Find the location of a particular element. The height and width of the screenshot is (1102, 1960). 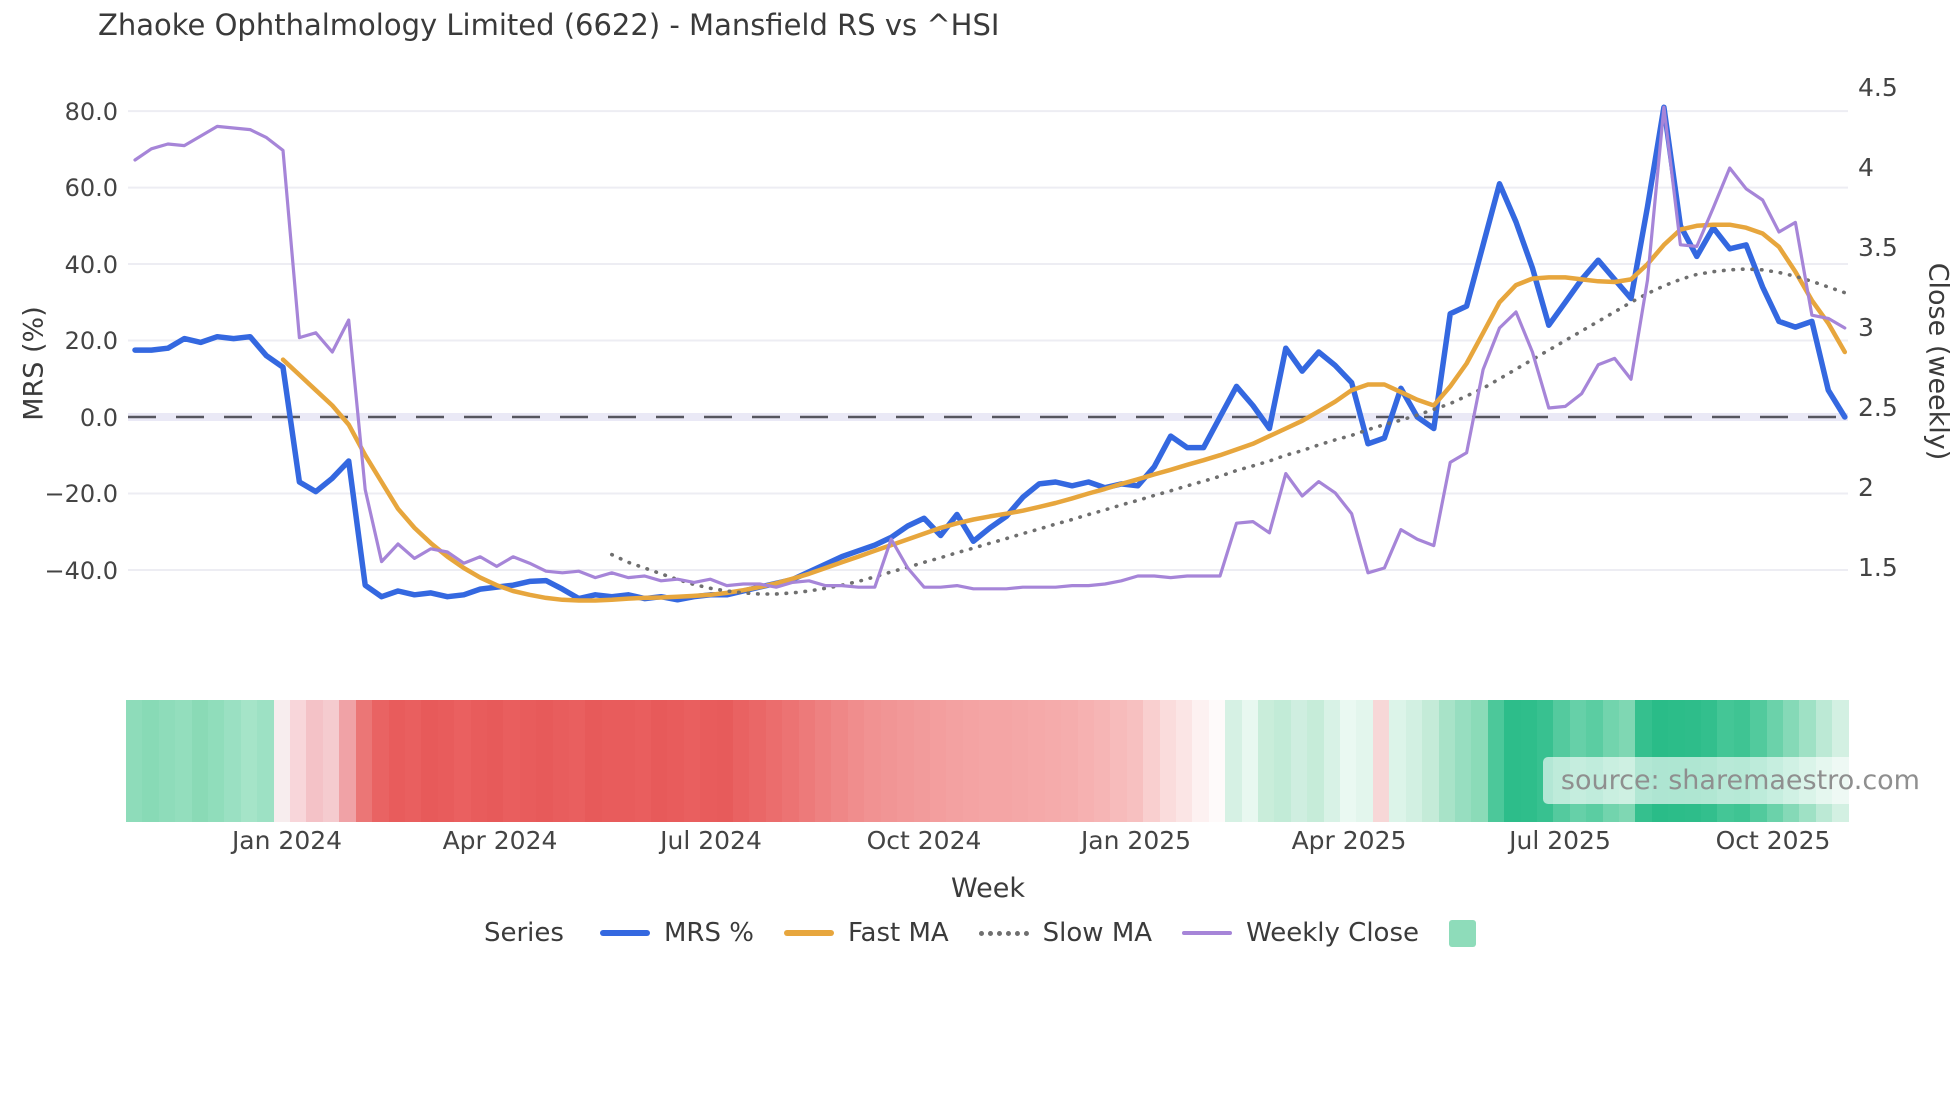

y-axis-title-right: Close (weekly) is located at coordinates (1938, 361).